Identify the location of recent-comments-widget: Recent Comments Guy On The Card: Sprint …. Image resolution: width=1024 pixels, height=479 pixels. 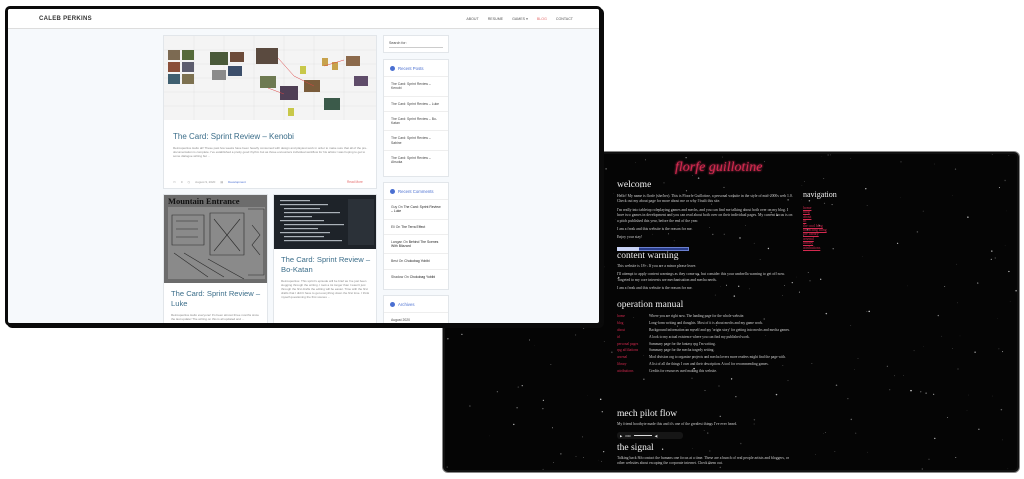
(416, 236).